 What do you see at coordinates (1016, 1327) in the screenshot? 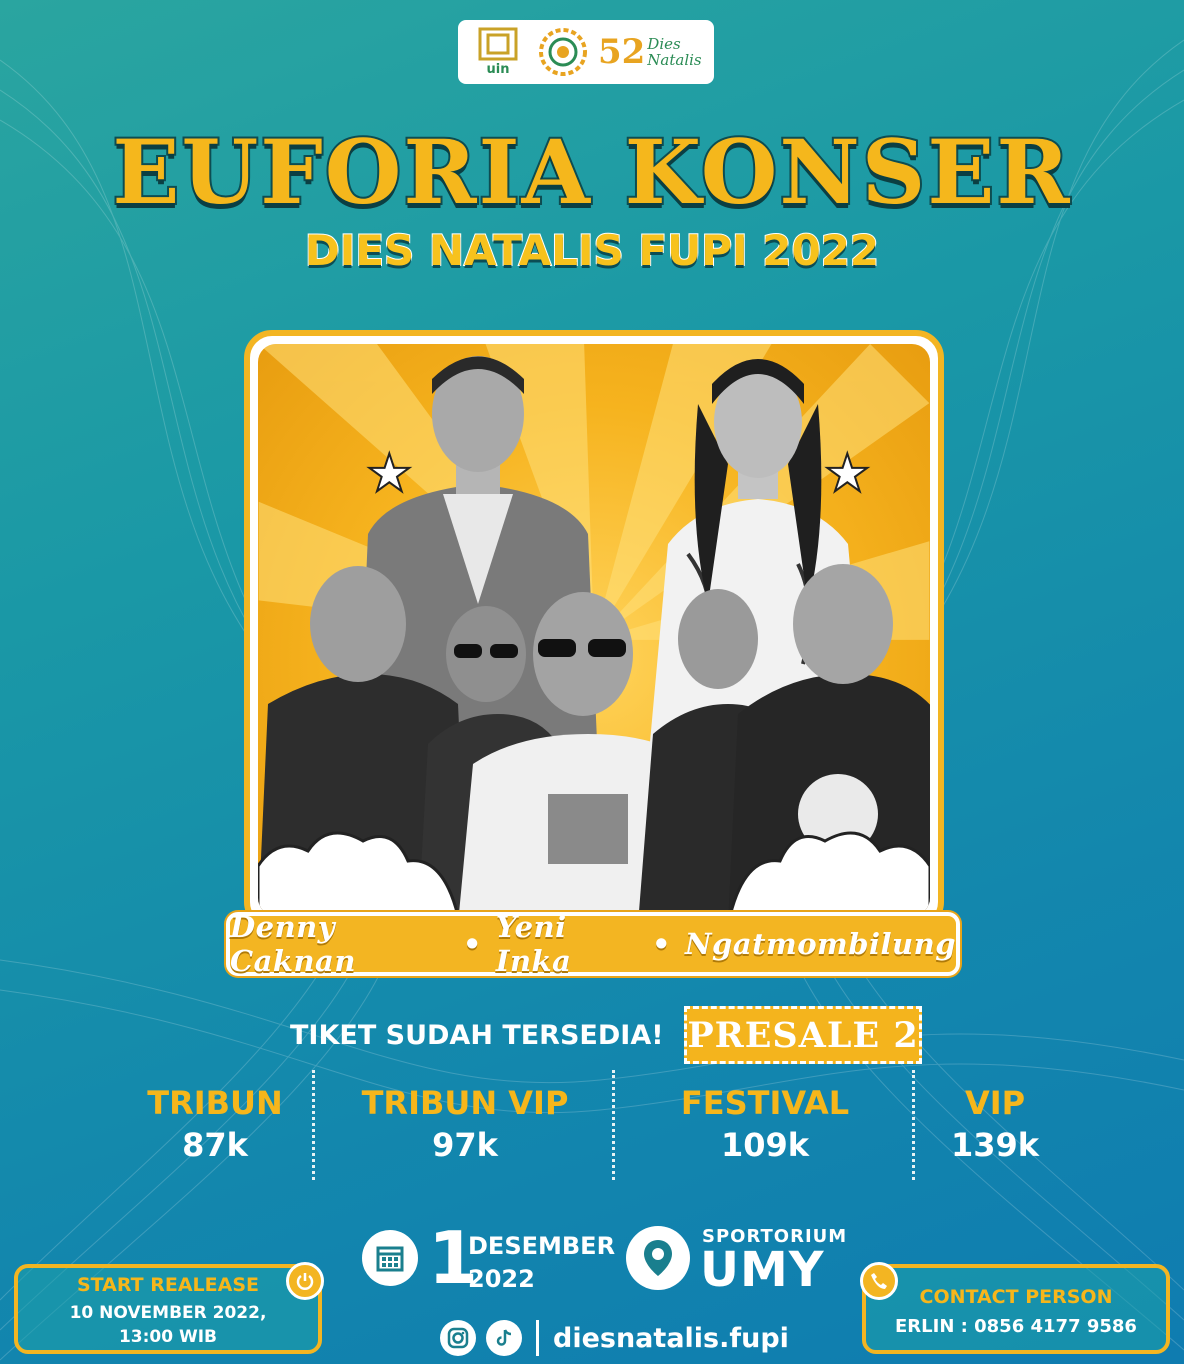
I see `contact-person-phone: ERLIN : 0856 4177 9586` at bounding box center [1016, 1327].